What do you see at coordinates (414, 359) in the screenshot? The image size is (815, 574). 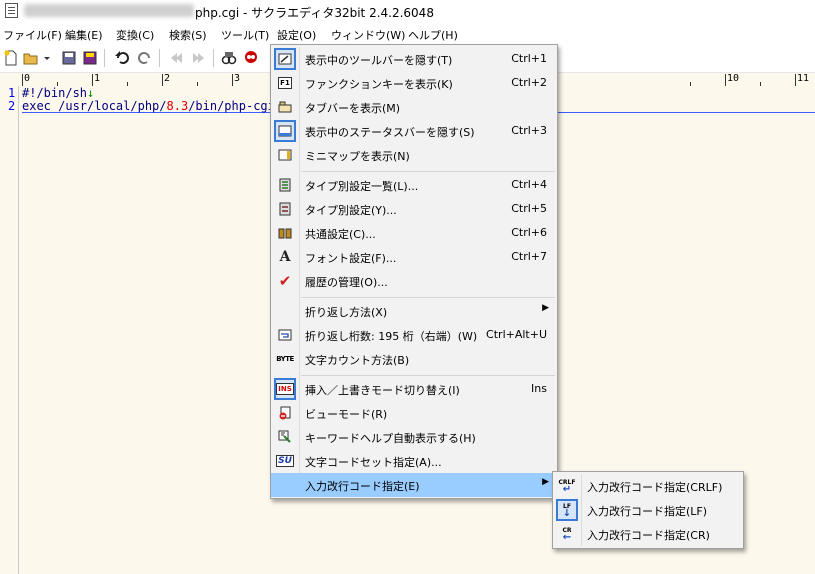 I see `menu-item-char-count: BYTE 文字カウント方法(B)` at bounding box center [414, 359].